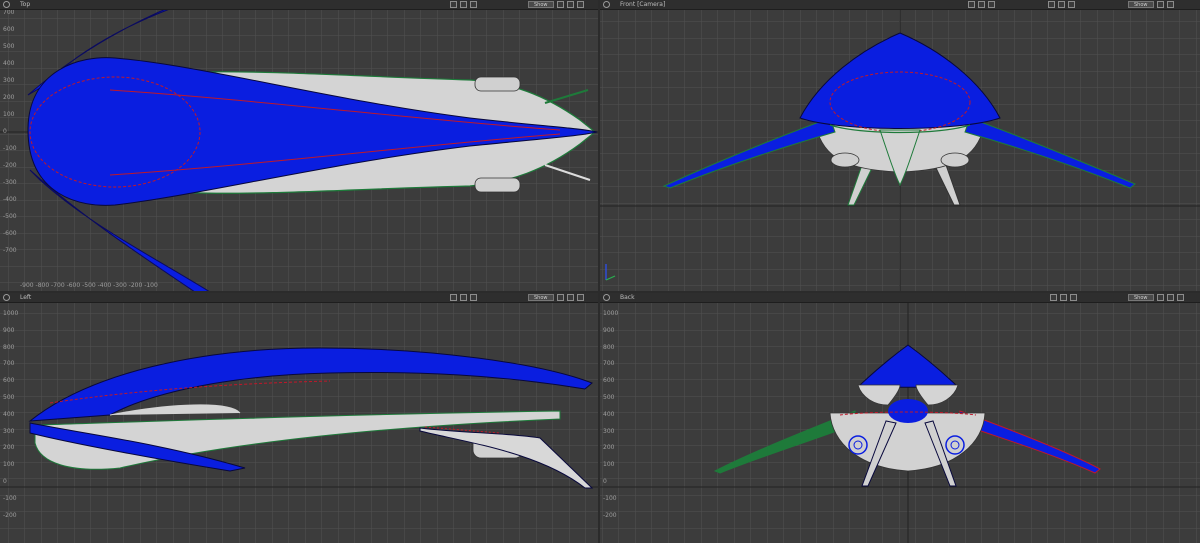 The height and width of the screenshot is (543, 1200). What do you see at coordinates (10, 199) in the screenshot?
I see `ruler-tick-label: -400` at bounding box center [10, 199].